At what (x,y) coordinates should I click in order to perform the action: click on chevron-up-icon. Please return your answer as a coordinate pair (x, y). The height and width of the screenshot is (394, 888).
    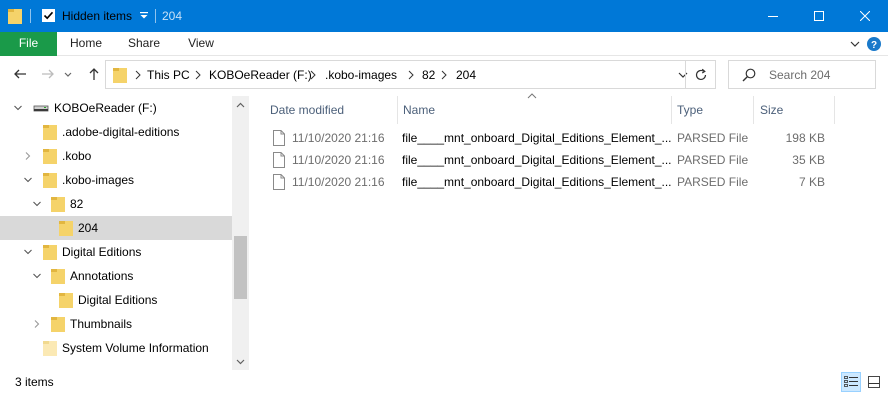
    Looking at the image, I should click on (240, 104).